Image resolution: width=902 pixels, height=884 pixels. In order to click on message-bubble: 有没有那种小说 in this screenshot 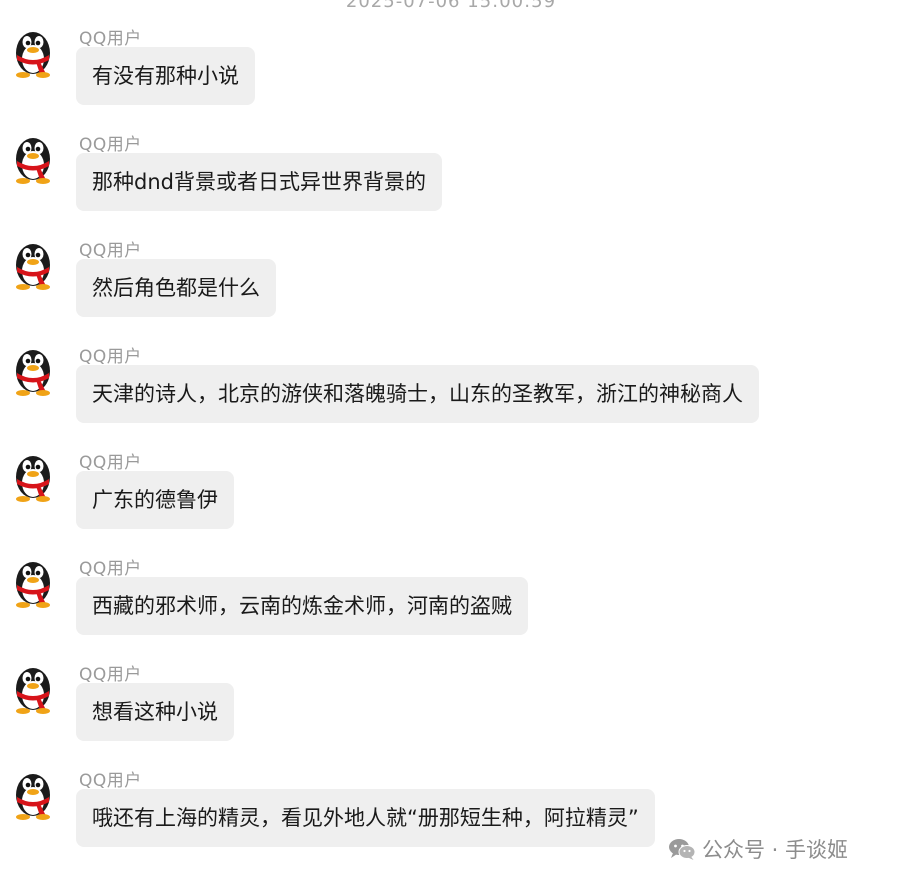, I will do `click(165, 76)`.